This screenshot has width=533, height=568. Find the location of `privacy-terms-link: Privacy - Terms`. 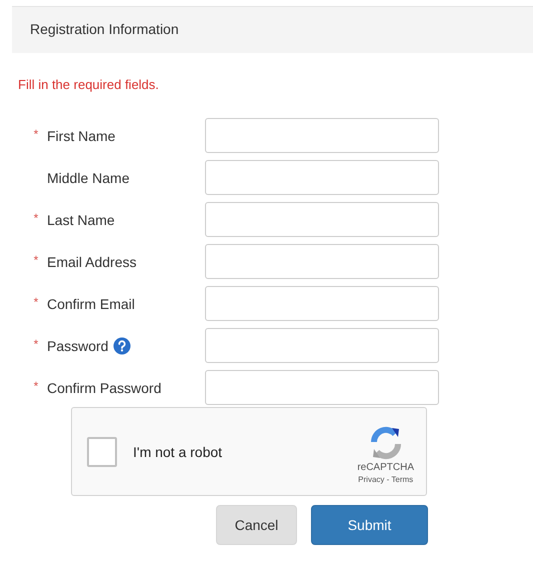

privacy-terms-link: Privacy - Terms is located at coordinates (386, 479).